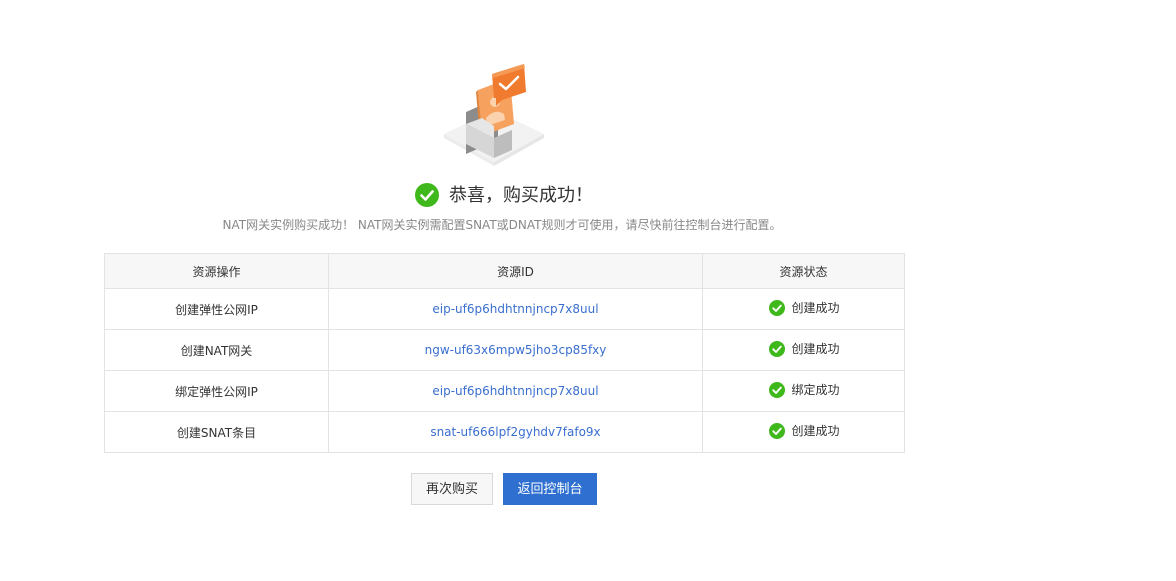 This screenshot has width=1176, height=581. What do you see at coordinates (515, 271) in the screenshot?
I see `column-header-resource-id: 资源ID` at bounding box center [515, 271].